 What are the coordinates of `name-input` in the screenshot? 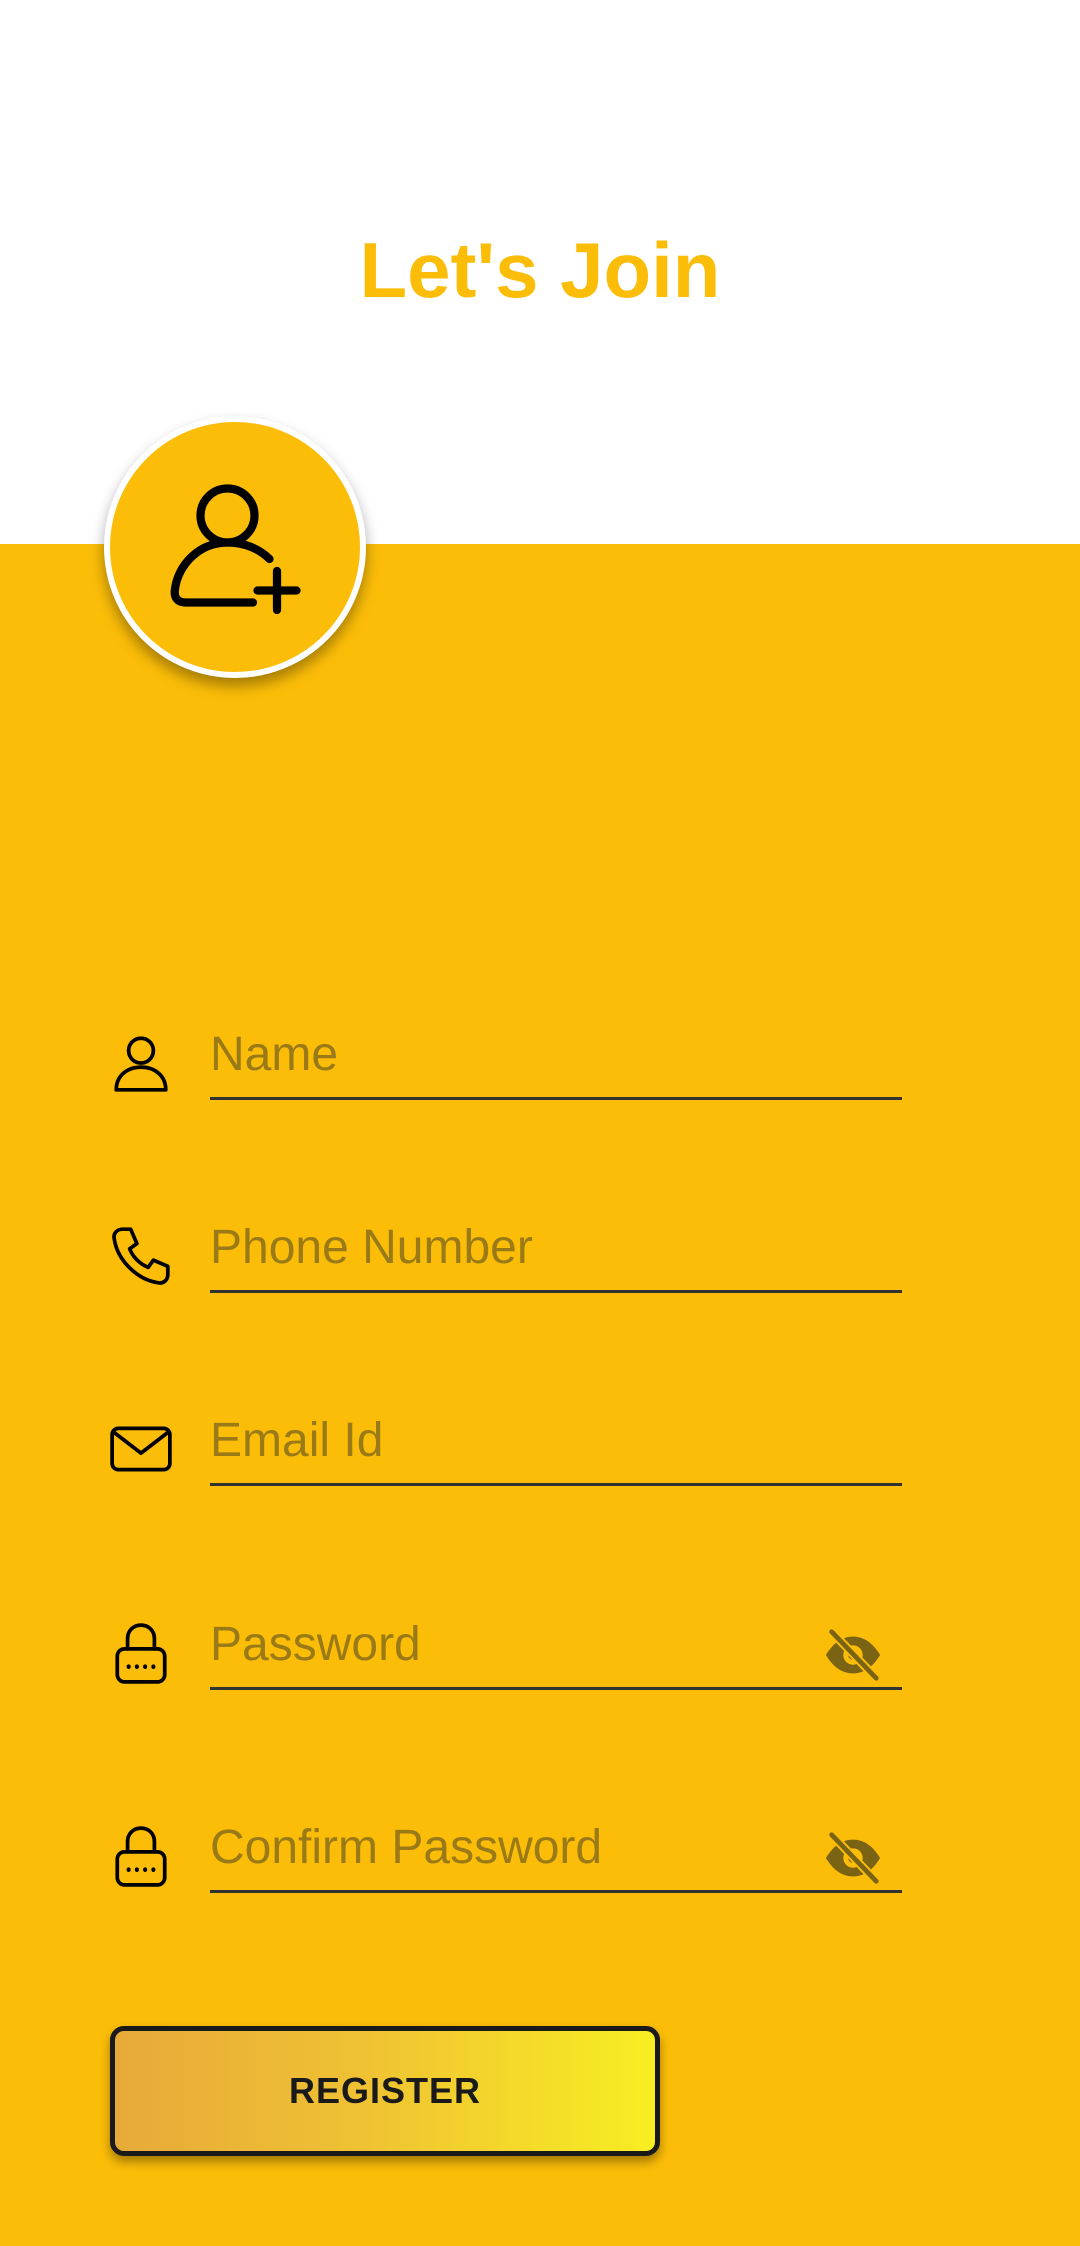 It's located at (556, 1056).